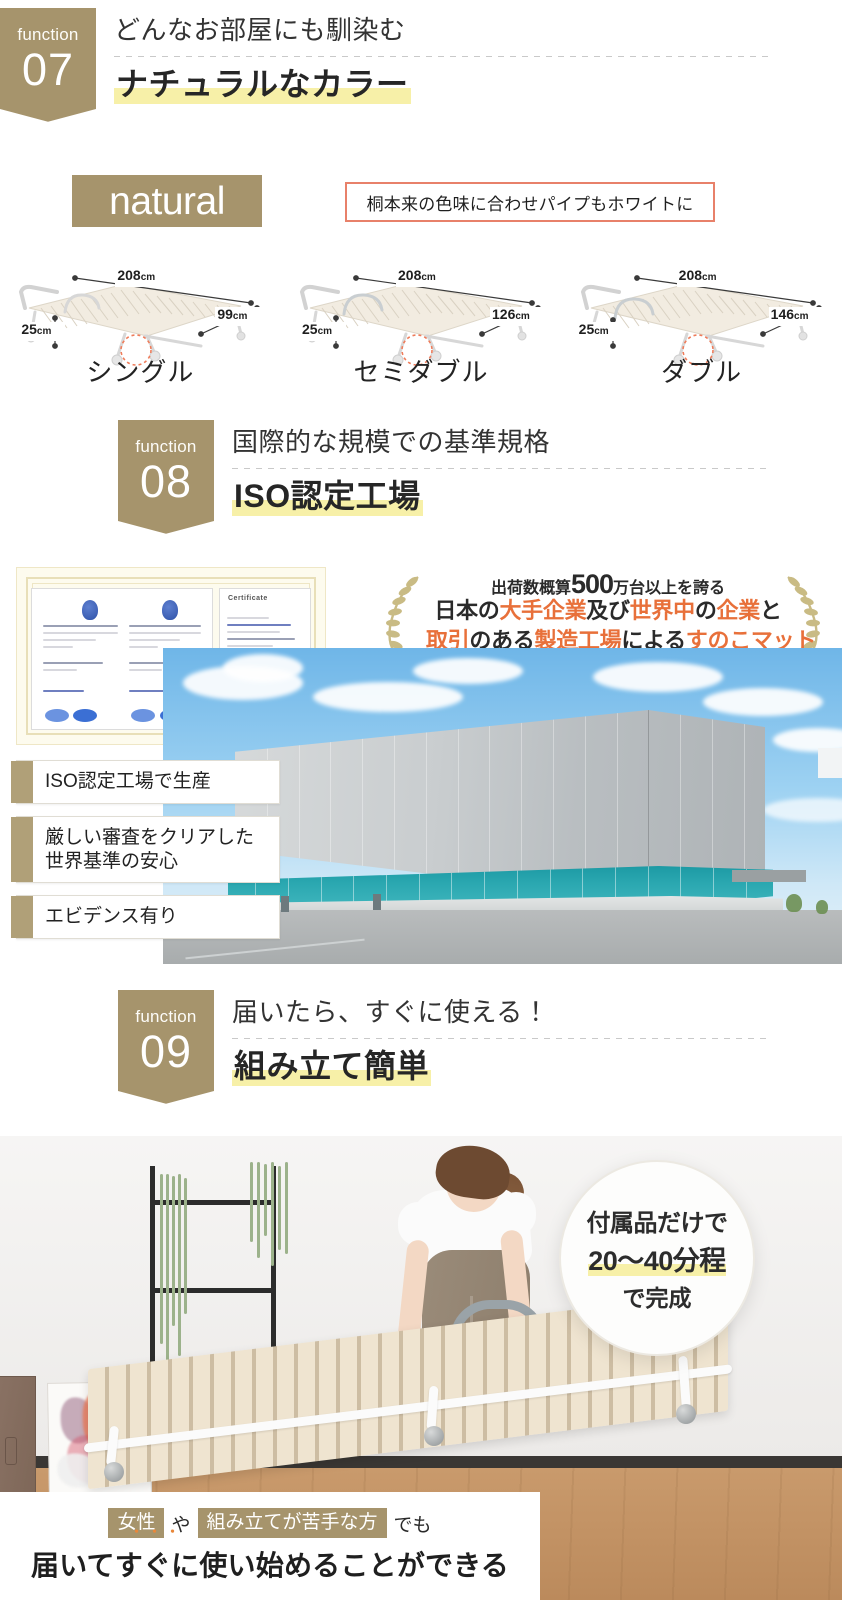 The image size is (842, 1600). What do you see at coordinates (140, 372) in the screenshot?
I see `bed-label-single: シングル` at bounding box center [140, 372].